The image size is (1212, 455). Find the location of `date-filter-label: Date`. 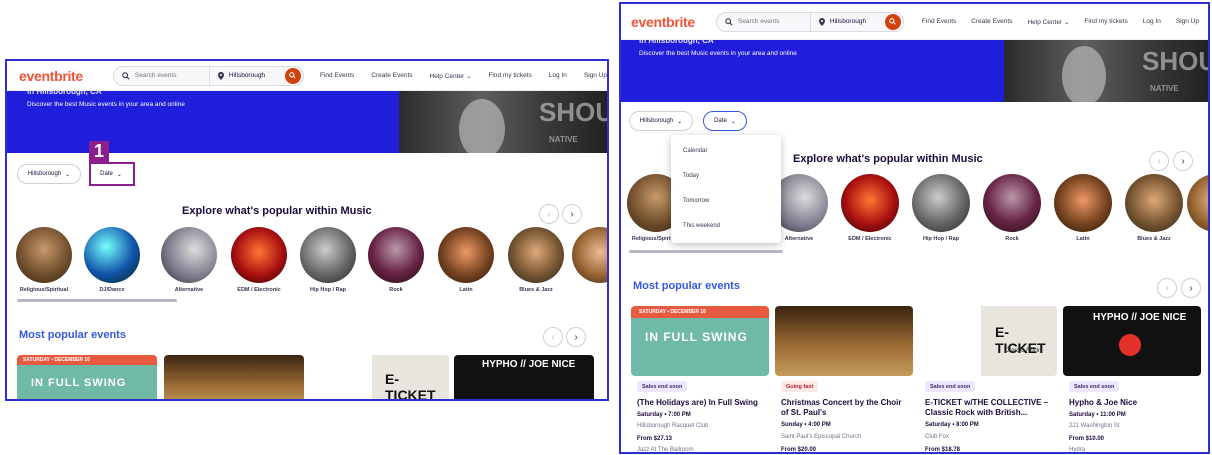

date-filter-label: Date is located at coordinates (720, 121).